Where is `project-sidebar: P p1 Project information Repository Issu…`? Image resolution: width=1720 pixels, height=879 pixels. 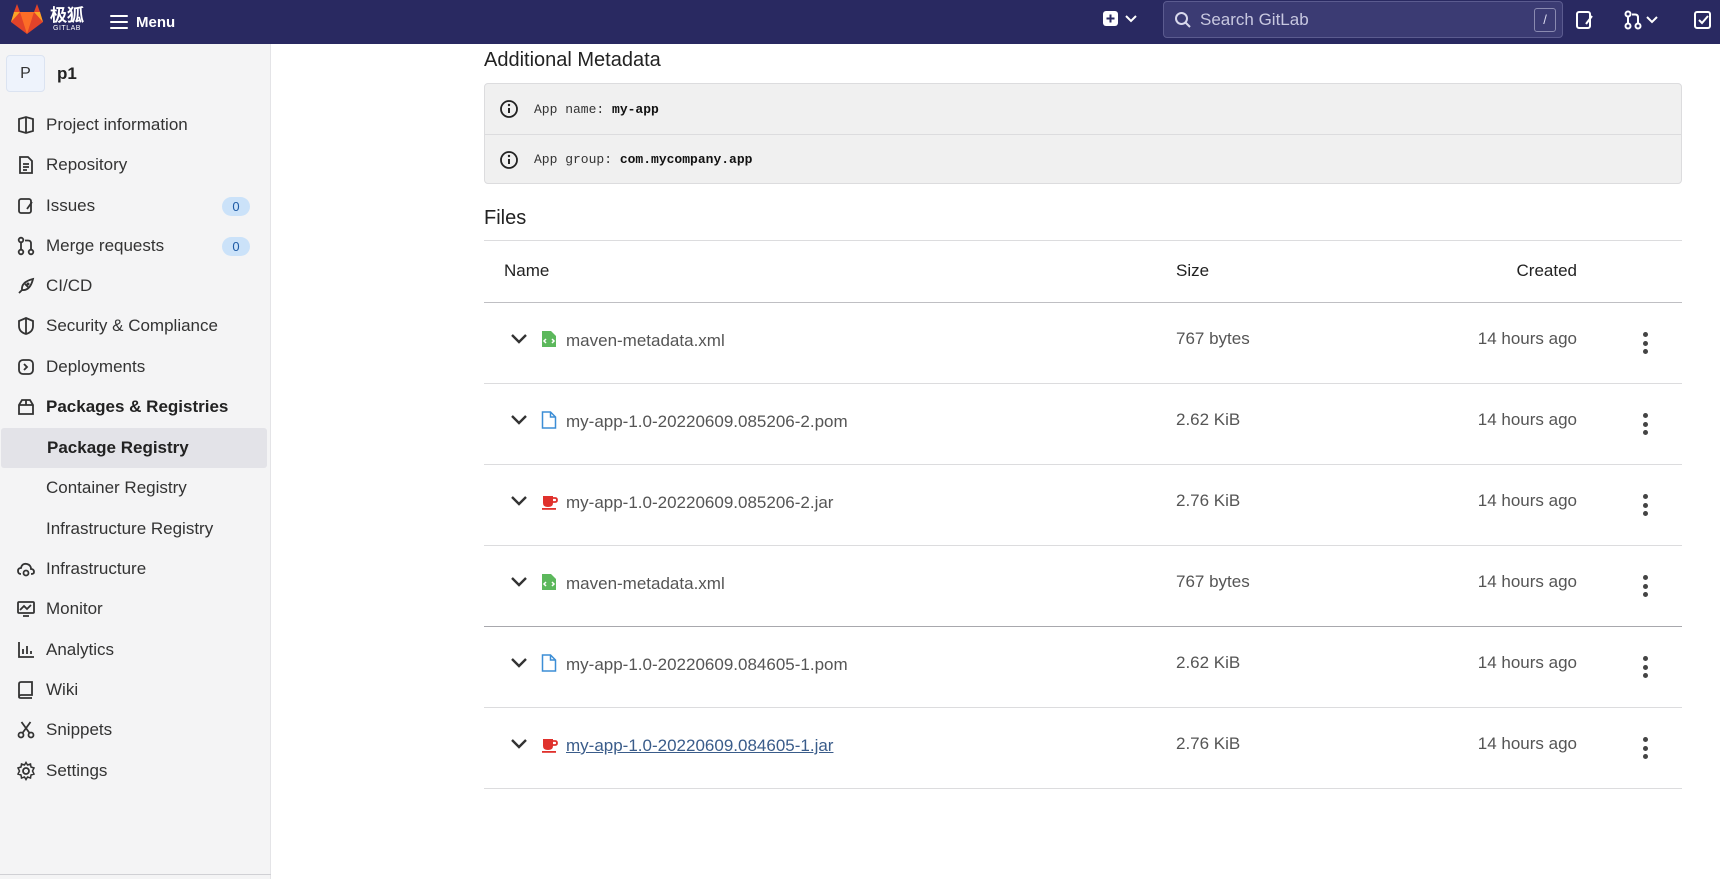 project-sidebar: P p1 Project information Repository Issu… is located at coordinates (135, 461).